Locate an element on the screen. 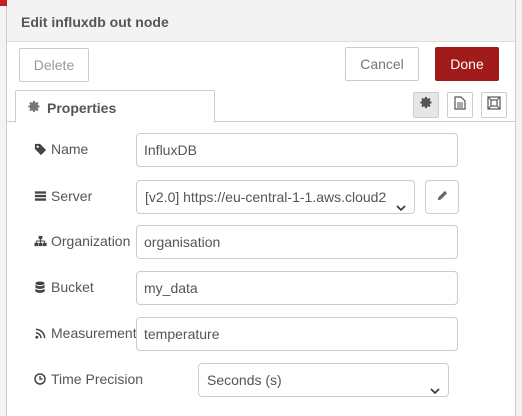 The image size is (522, 416). red-marker is located at coordinates (3, 3).